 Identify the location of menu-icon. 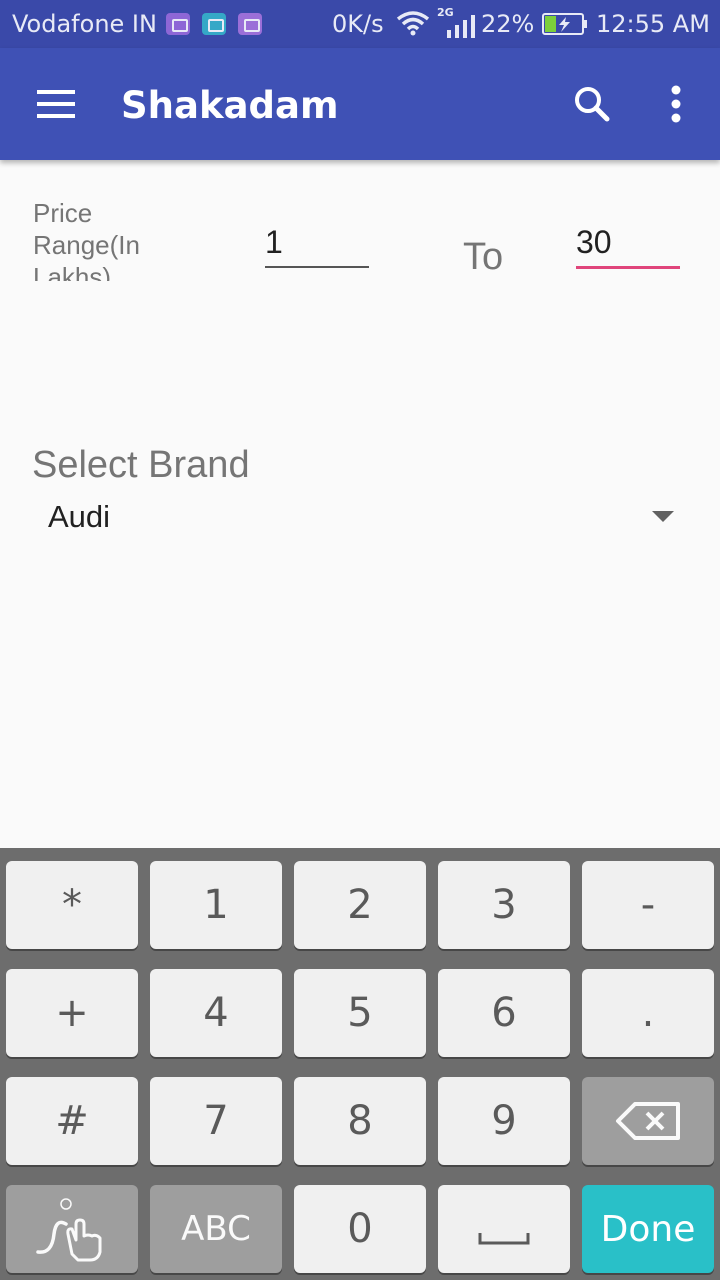
(56, 104).